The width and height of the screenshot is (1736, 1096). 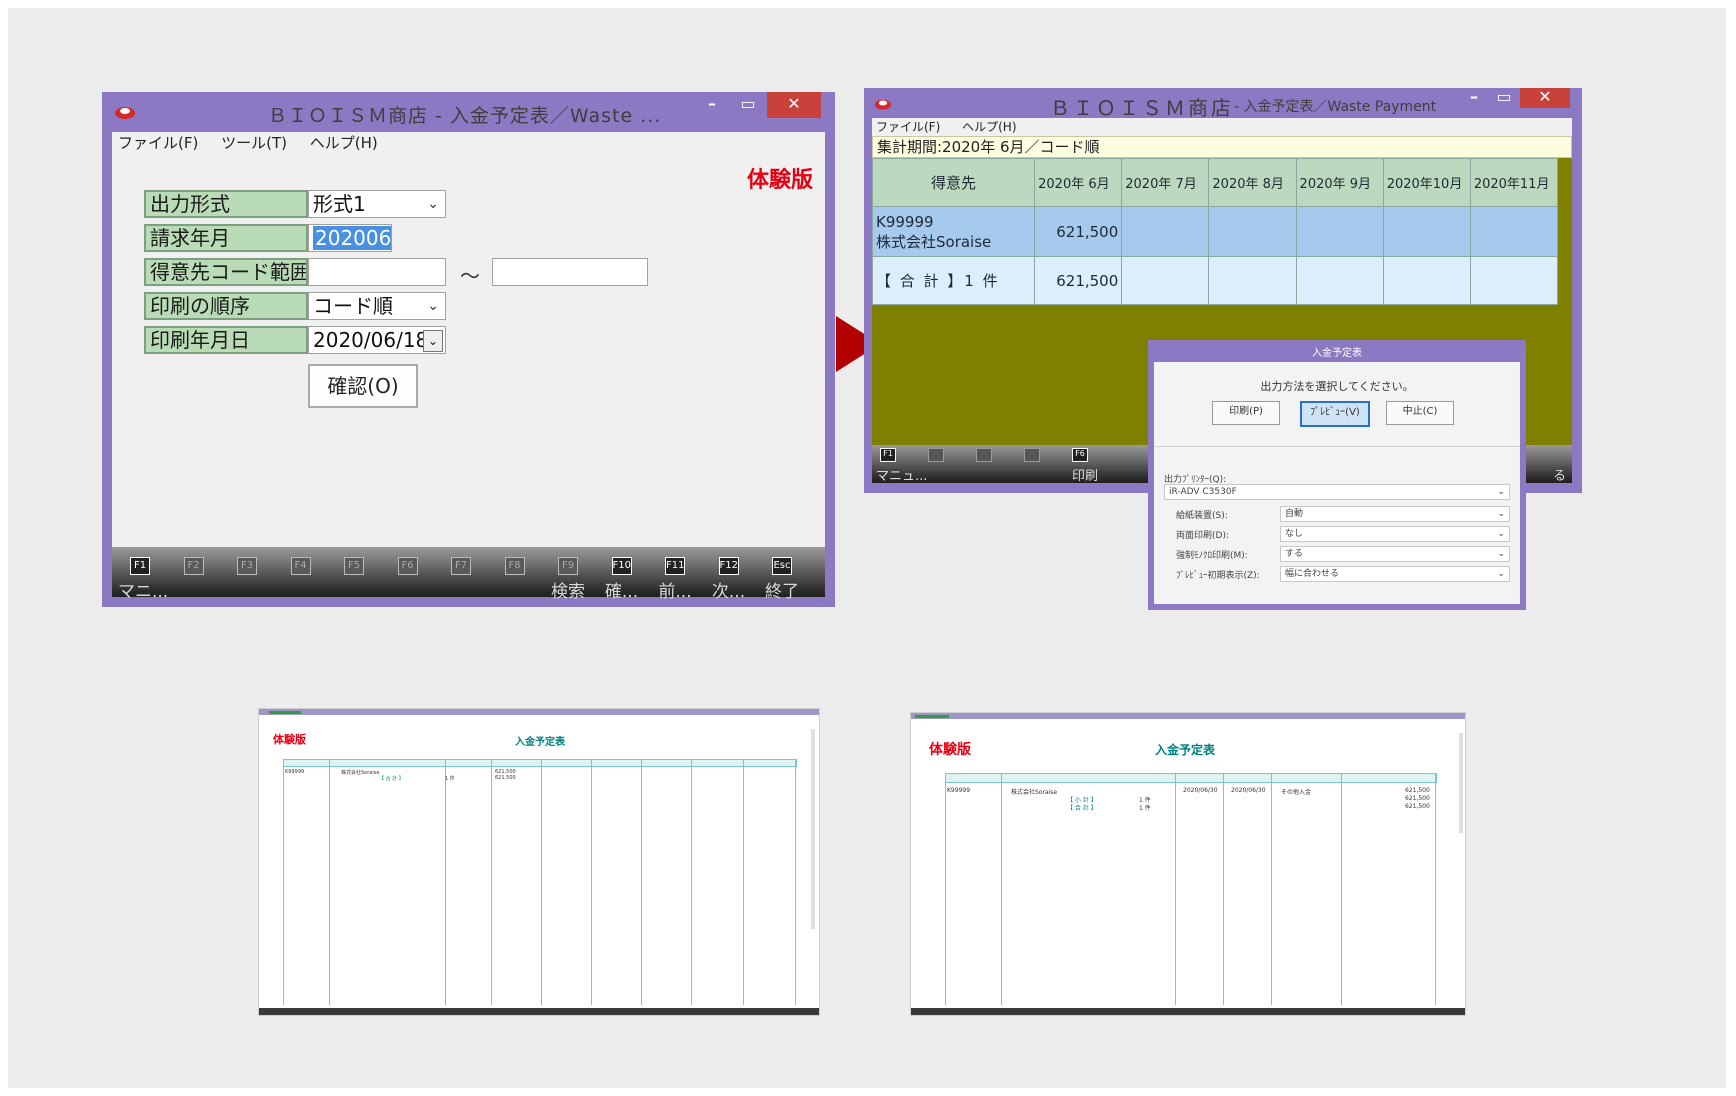 What do you see at coordinates (461, 566) in the screenshot?
I see `fkey-label: F7` at bounding box center [461, 566].